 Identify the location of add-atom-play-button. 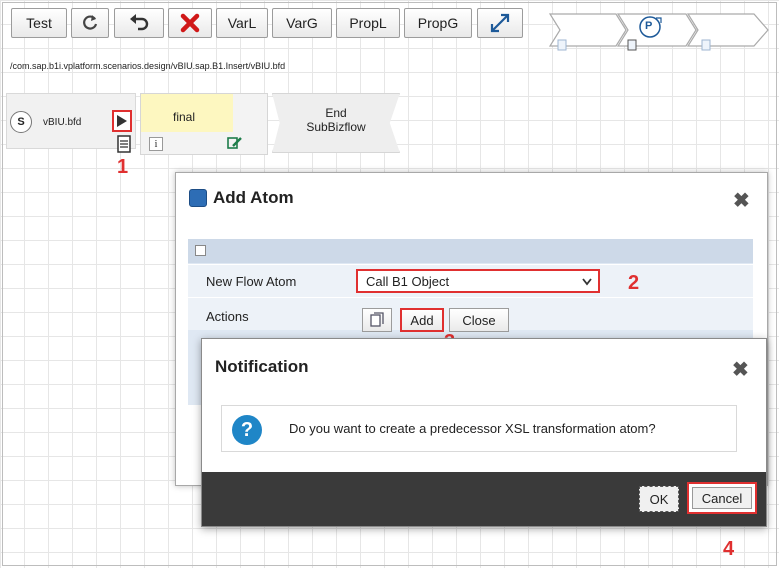
(122, 121).